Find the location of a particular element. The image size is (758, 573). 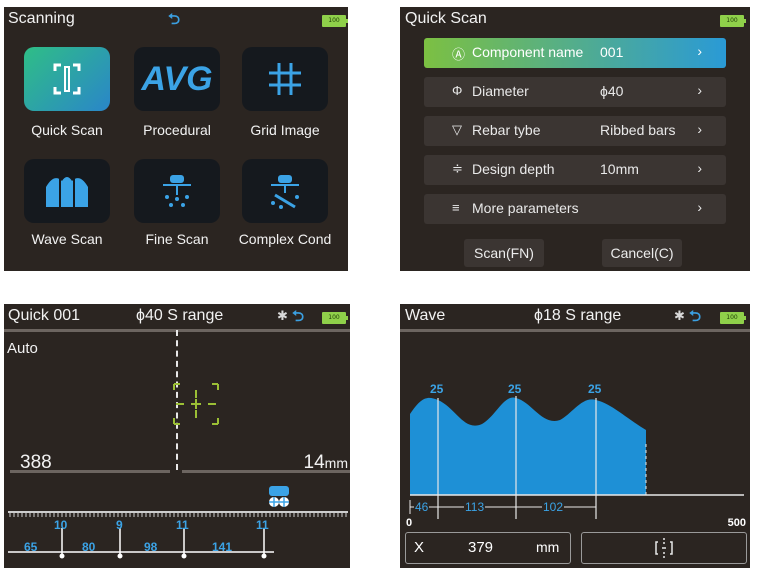

right-baseline is located at coordinates (266, 471).